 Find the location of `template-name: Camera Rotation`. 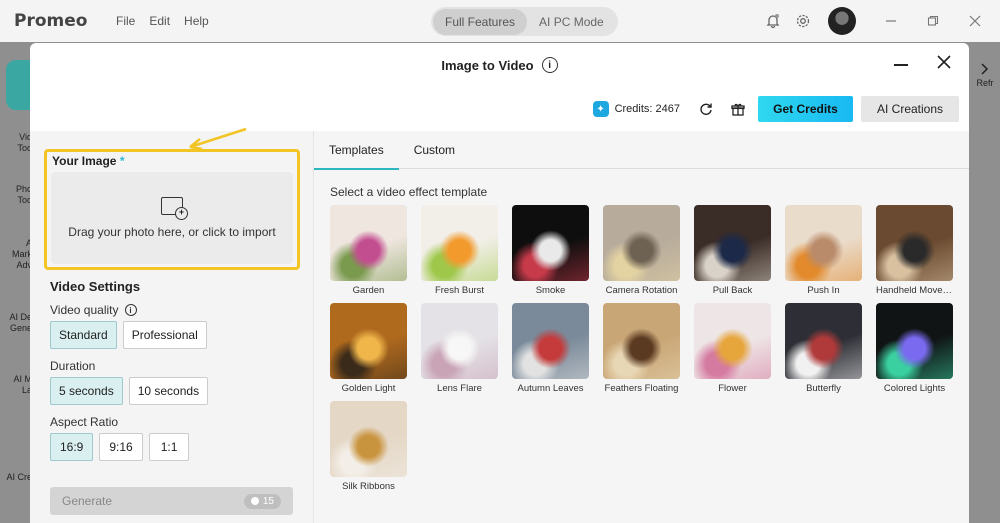

template-name: Camera Rotation is located at coordinates (641, 290).